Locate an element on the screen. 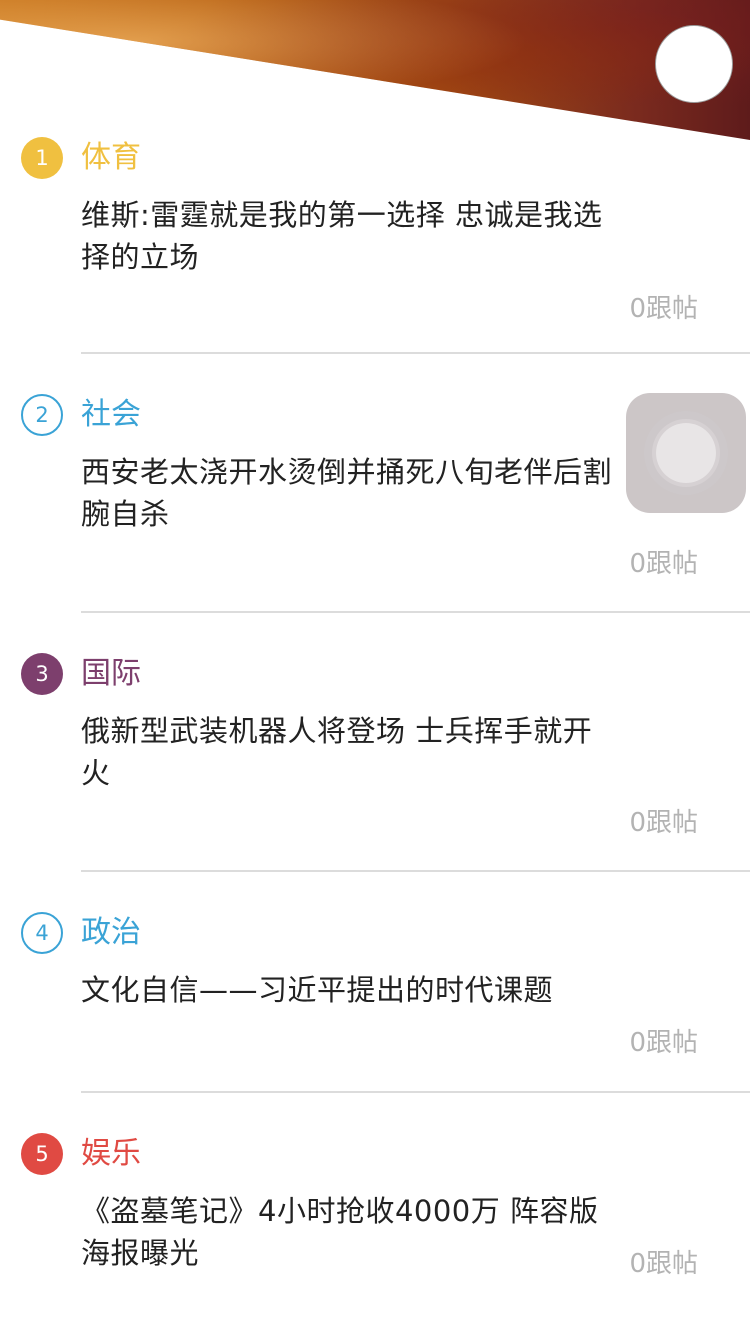  headline: 俄新型武装机器人将登场 士兵挥手就开 火 is located at coordinates (381, 752).